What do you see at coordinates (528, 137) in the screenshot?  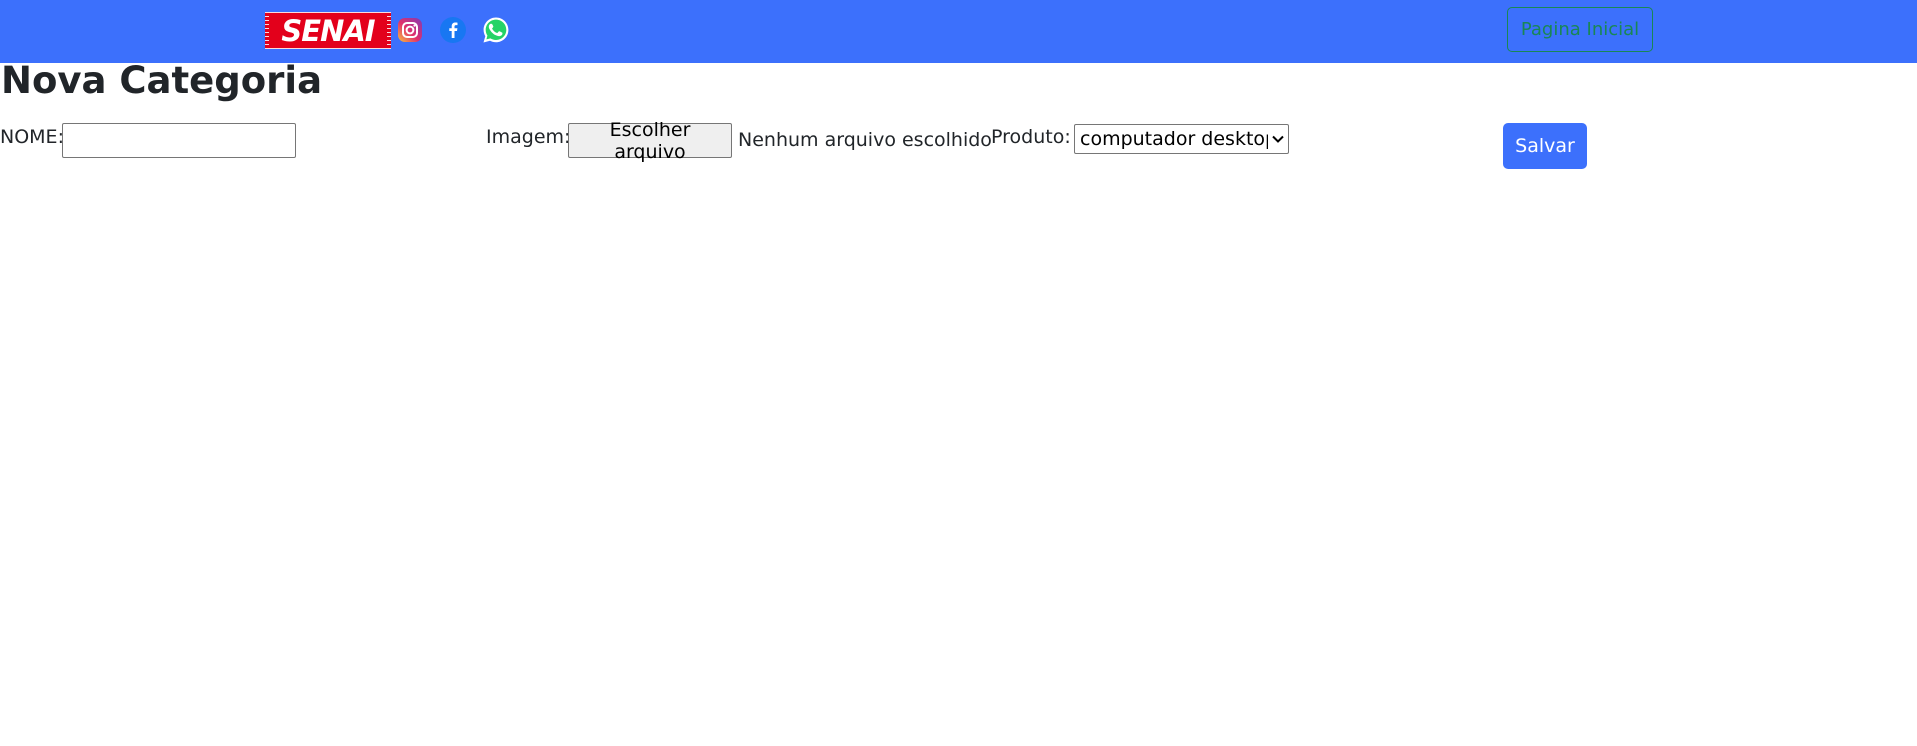 I see `imagem-label: Imagem:` at bounding box center [528, 137].